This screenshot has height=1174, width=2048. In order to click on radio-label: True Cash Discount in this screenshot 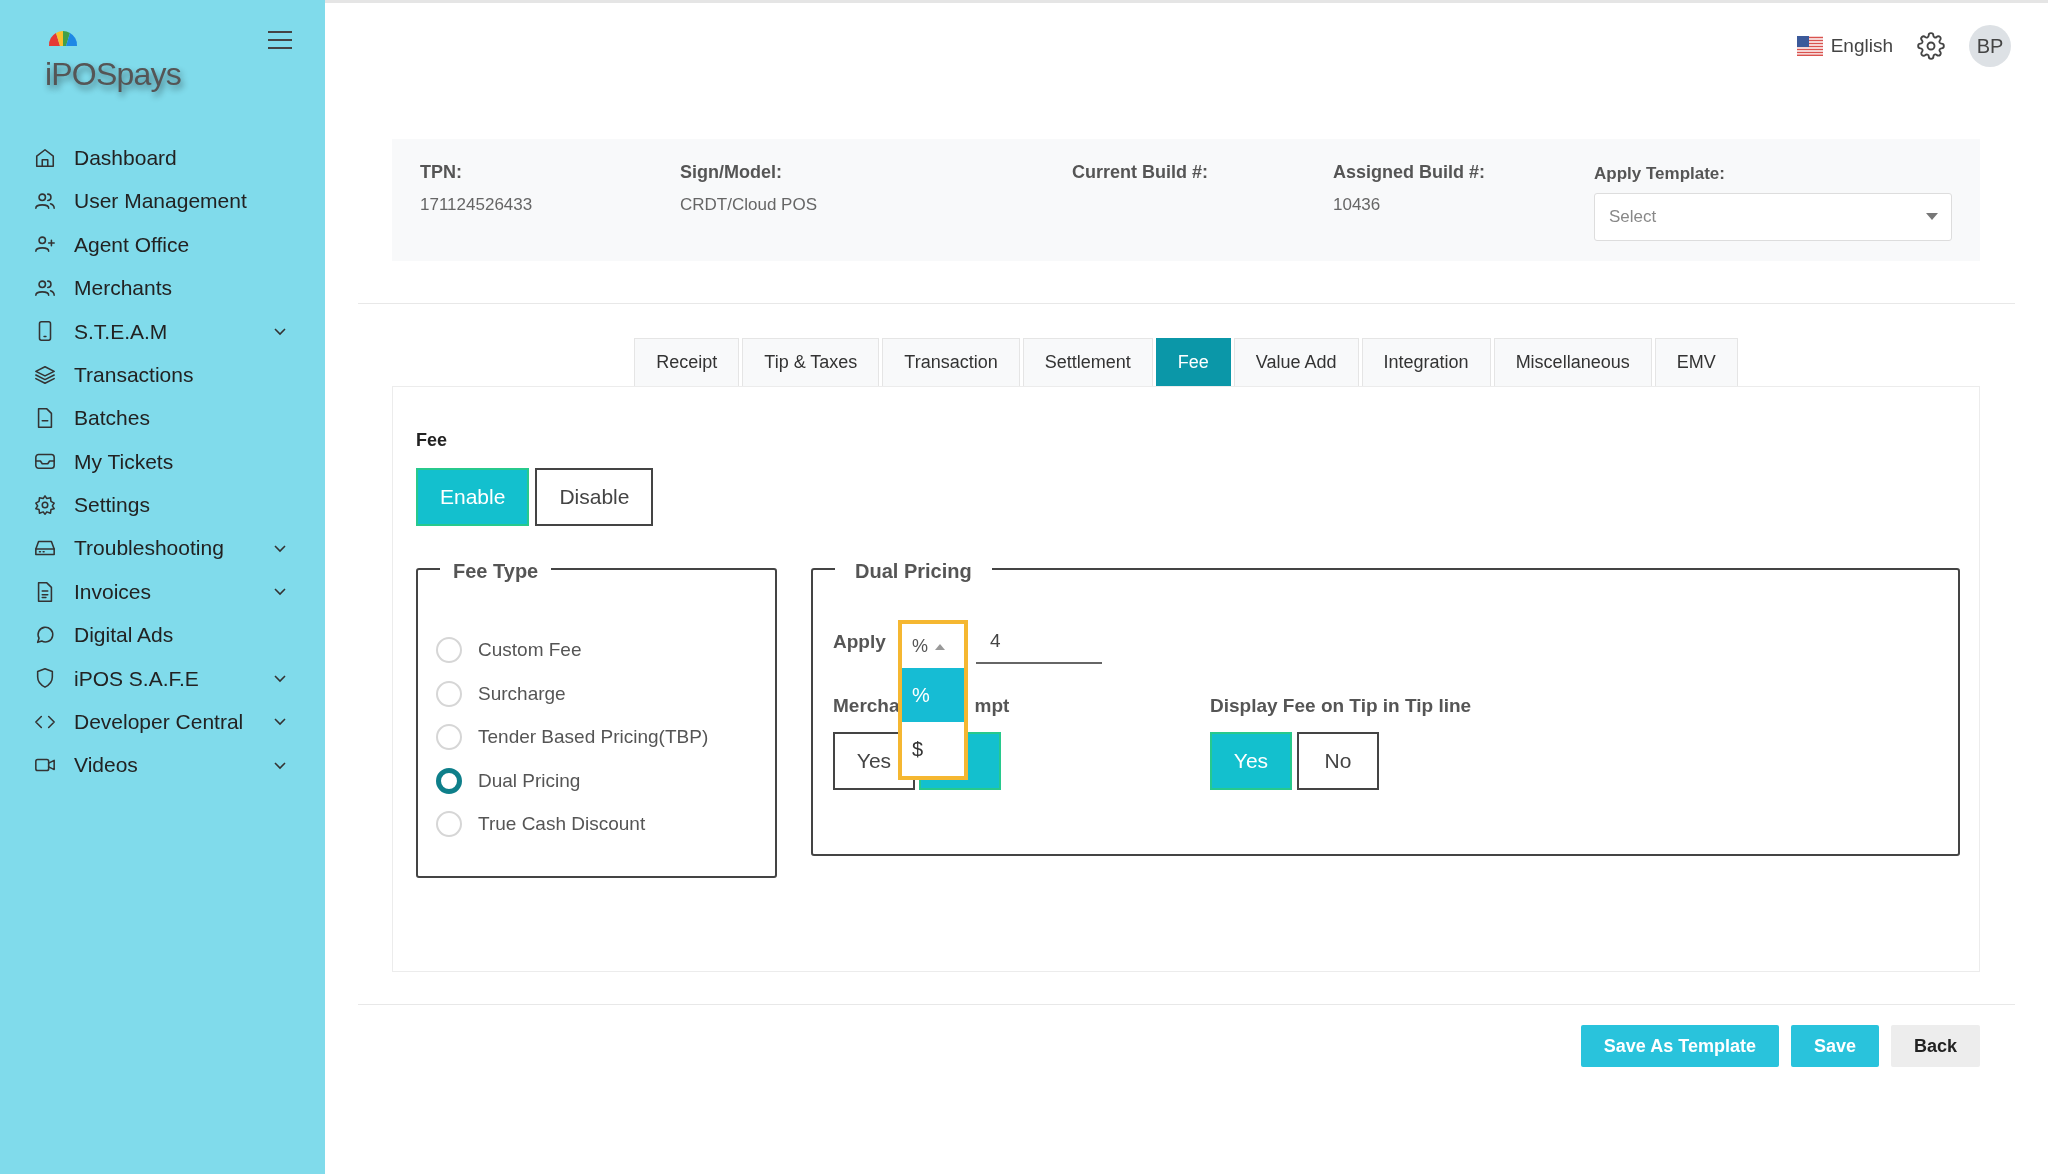, I will do `click(562, 824)`.